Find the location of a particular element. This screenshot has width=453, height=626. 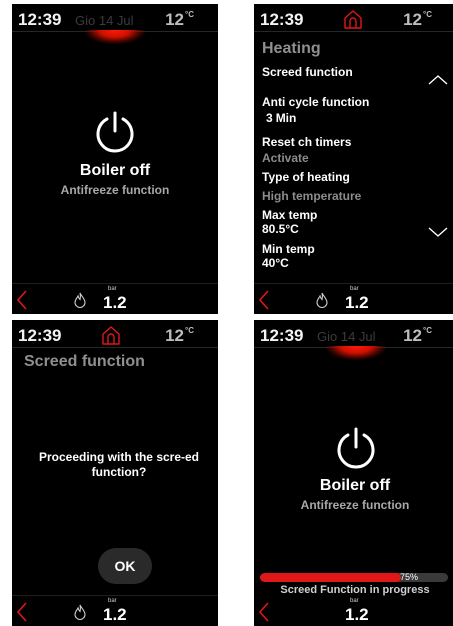

anti-cycle-unit: Min is located at coordinates (286, 118).